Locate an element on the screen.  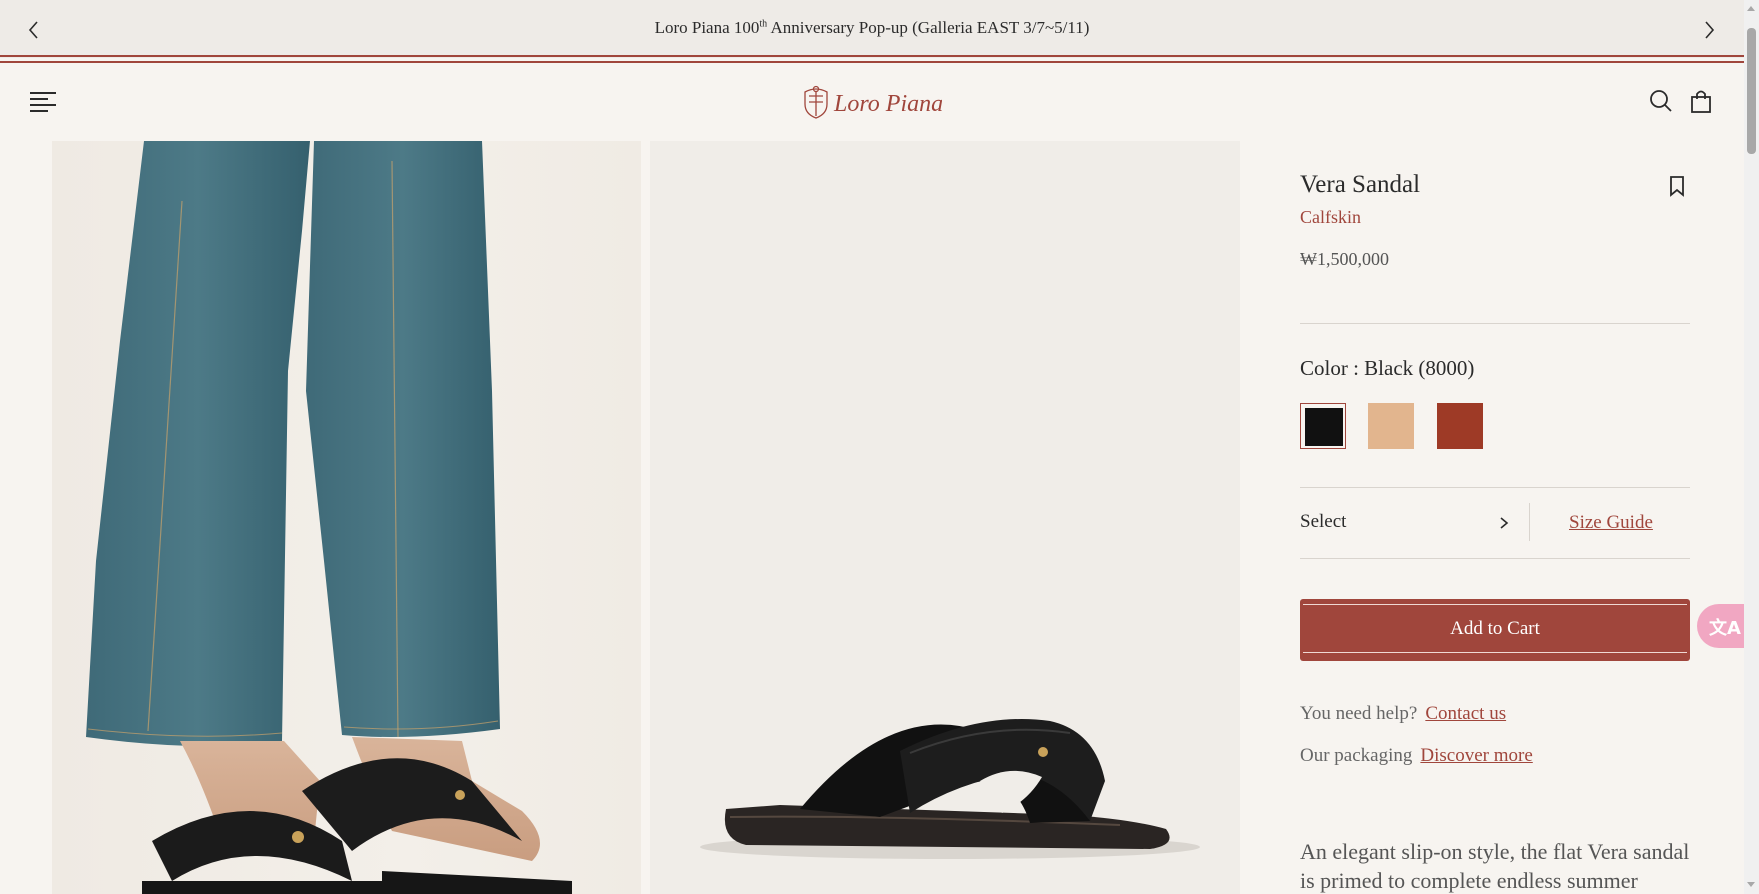
svg-text: Loro Piana is located at coordinates (887, 104).